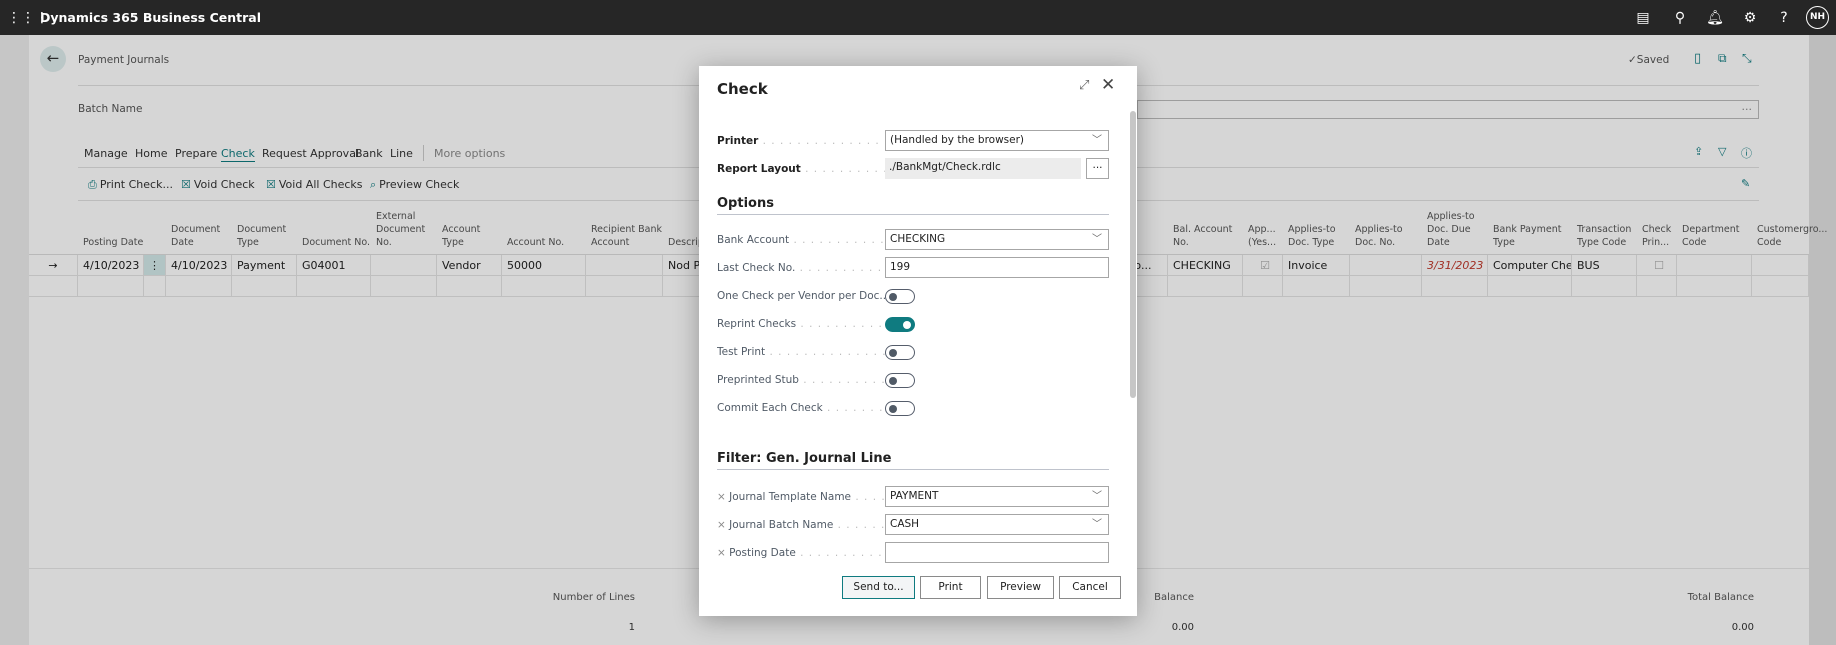 Image resolution: width=1836 pixels, height=645 pixels. I want to click on last-check-no-input: 199, so click(997, 267).